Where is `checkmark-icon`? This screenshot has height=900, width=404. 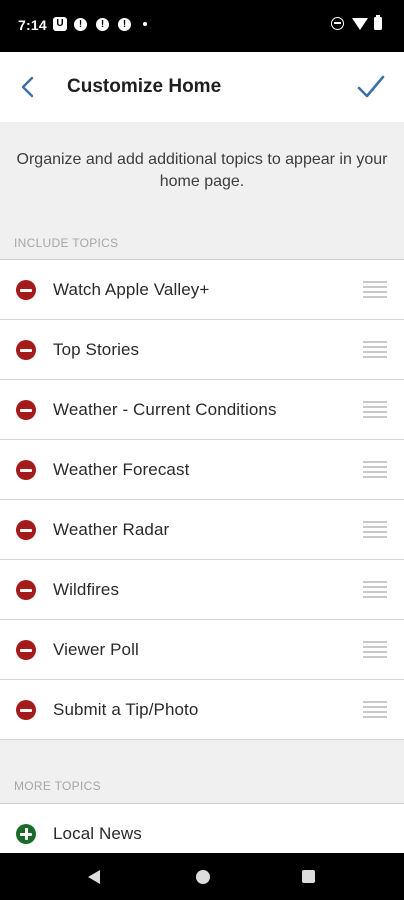 checkmark-icon is located at coordinates (371, 86).